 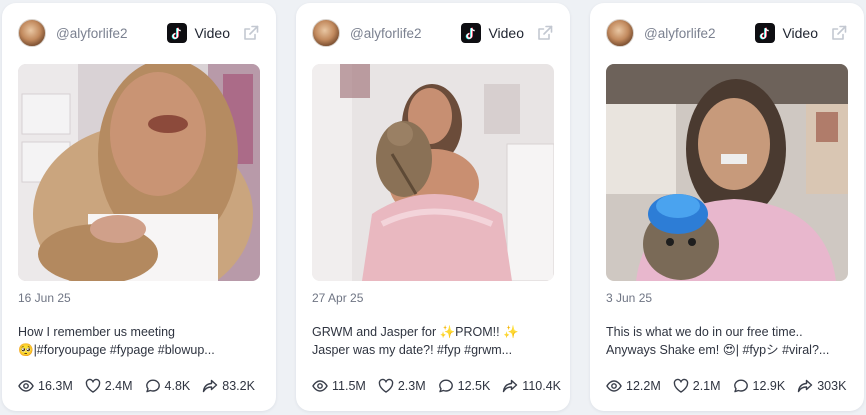 I want to click on stats-row: 11.5M 2.3M 12.5K 110.4K, so click(x=442, y=386).